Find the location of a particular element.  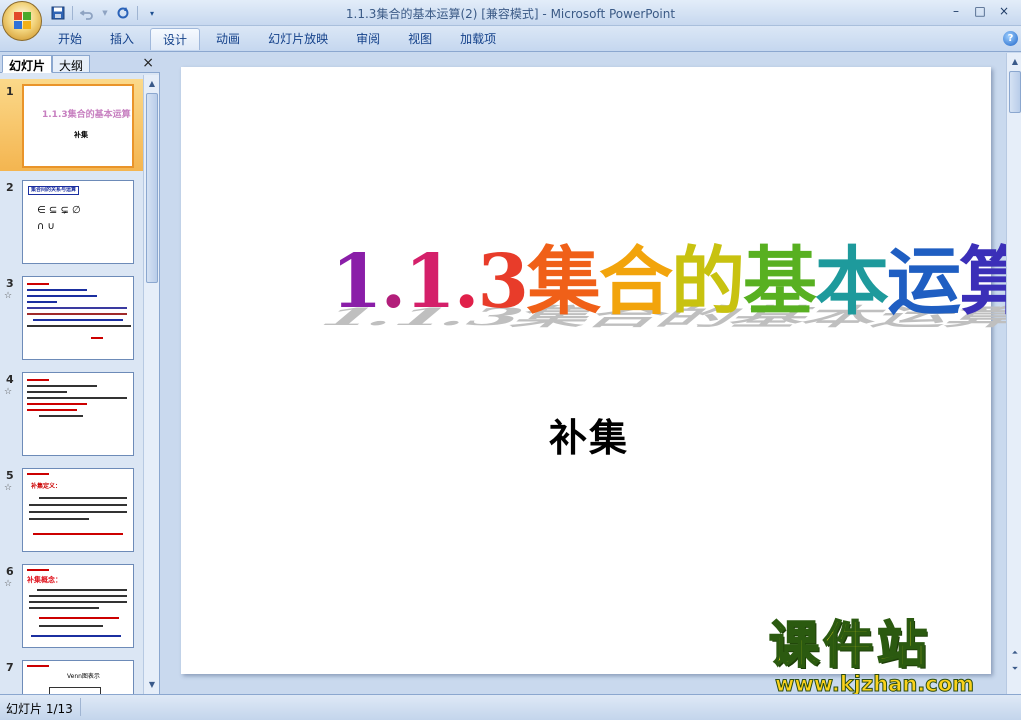

slide-thumbnail-7: Venn图表示 is located at coordinates (78, 677).